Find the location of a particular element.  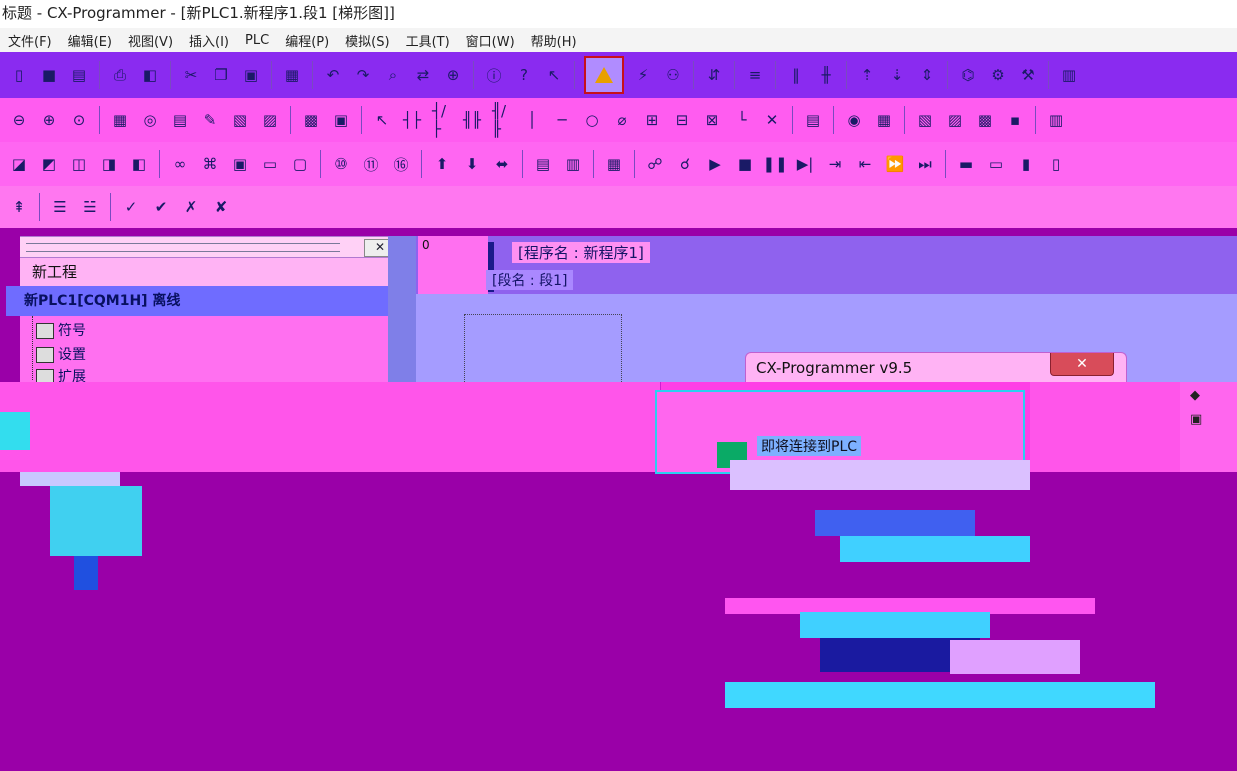

plc-info-icon: ◫ is located at coordinates (79, 164).